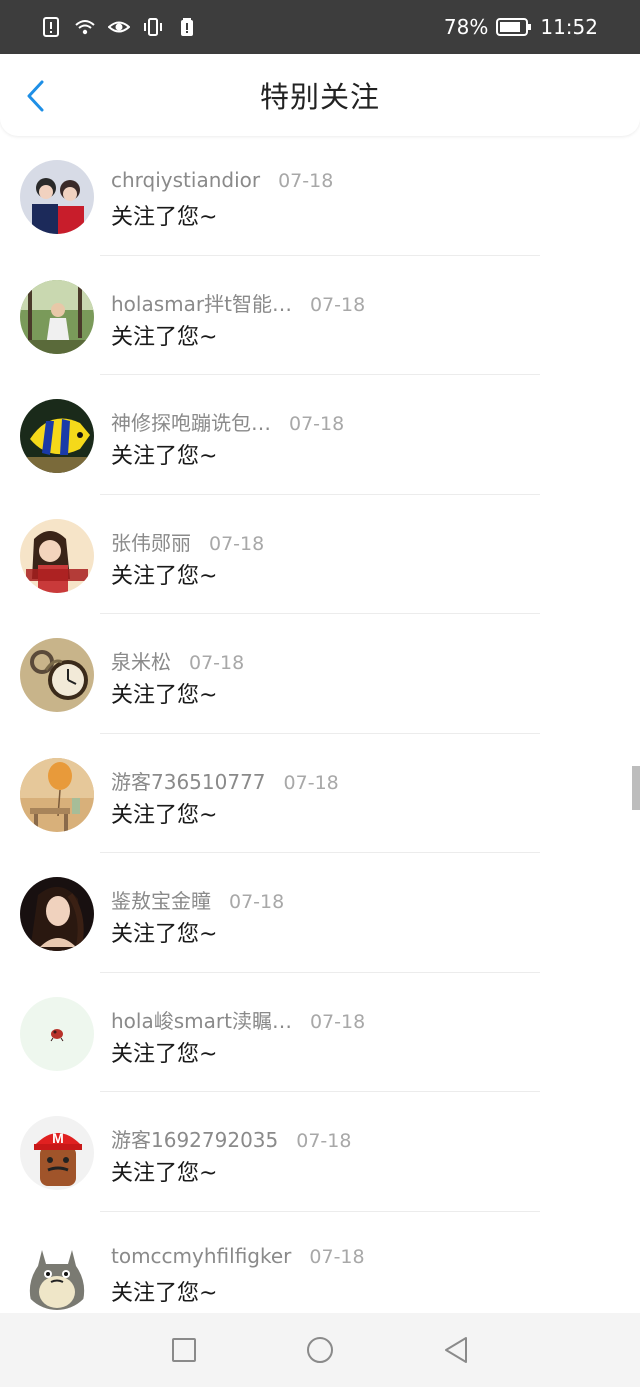 The width and height of the screenshot is (640, 1387). I want to click on list-item: chrqiystiandior 07-18 关注了您~, so click(320, 196).